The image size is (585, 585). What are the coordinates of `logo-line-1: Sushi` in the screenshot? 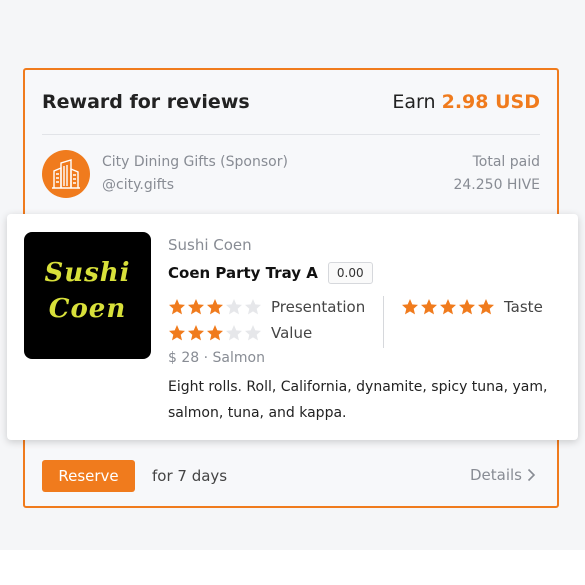 It's located at (87, 273).